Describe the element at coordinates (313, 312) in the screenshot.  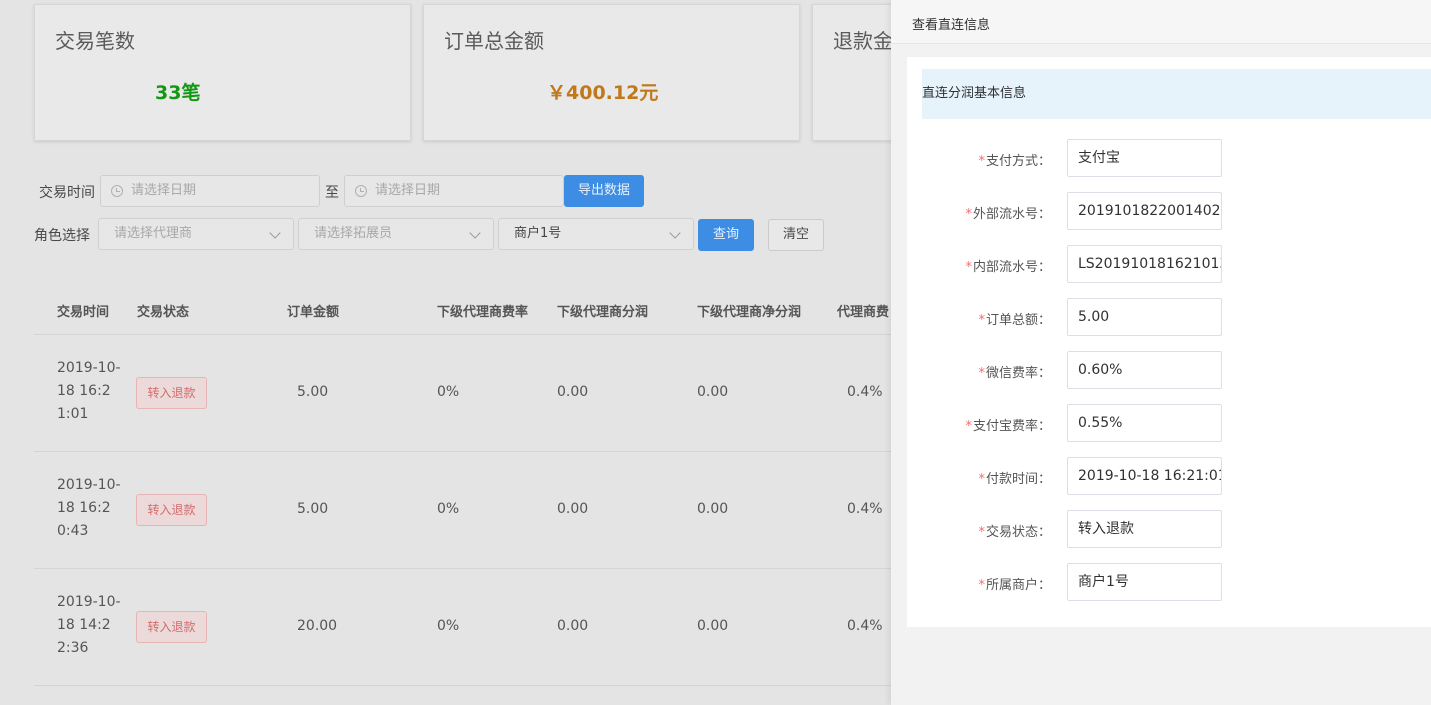
I see `column-header: 订单金额` at that location.